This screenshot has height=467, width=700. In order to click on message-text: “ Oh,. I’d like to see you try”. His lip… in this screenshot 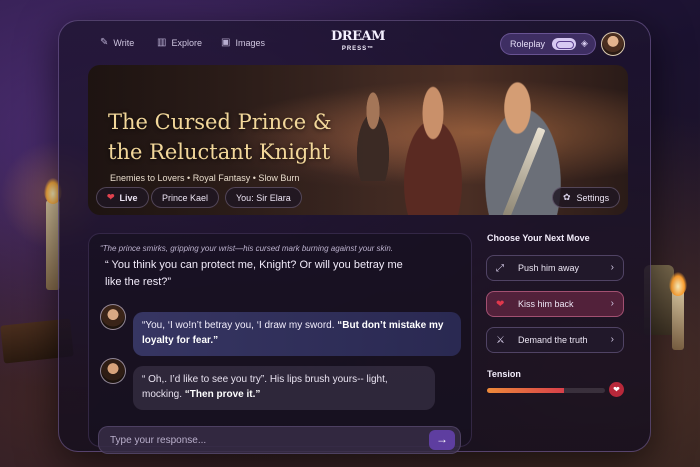, I will do `click(265, 387)`.